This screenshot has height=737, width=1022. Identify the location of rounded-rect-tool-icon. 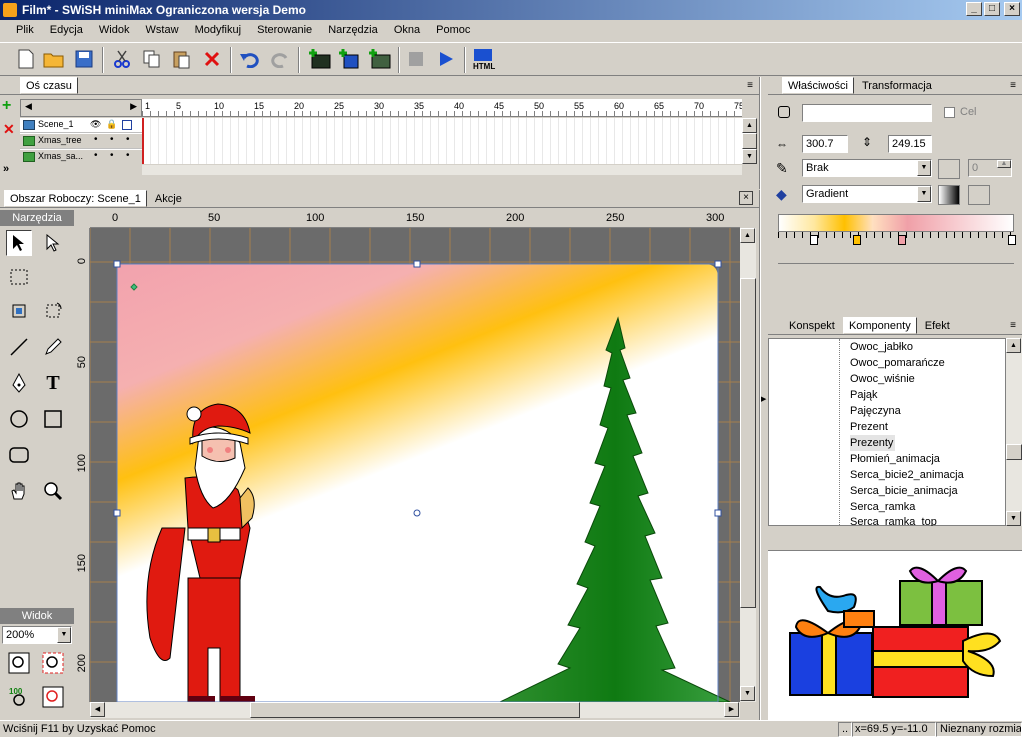
(19, 455).